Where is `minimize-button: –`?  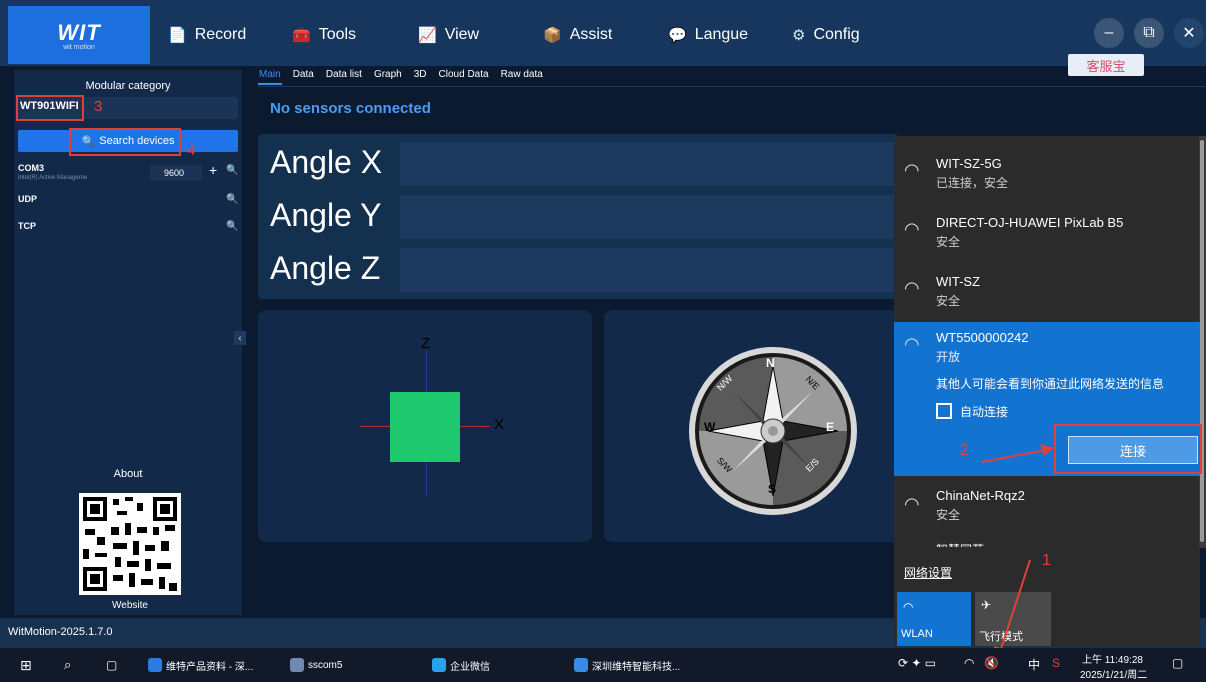 minimize-button: – is located at coordinates (1109, 33).